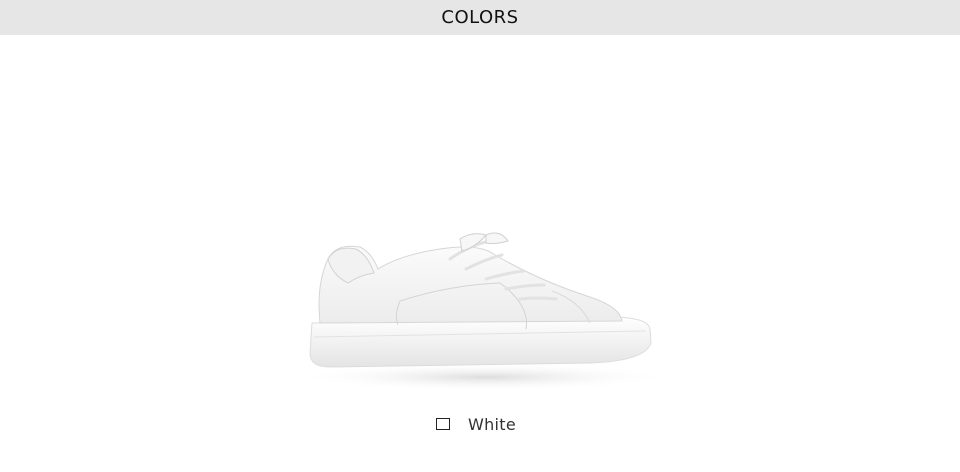 Image resolution: width=960 pixels, height=472 pixels. What do you see at coordinates (442, 424) in the screenshot?
I see `swatch-square-icon` at bounding box center [442, 424].